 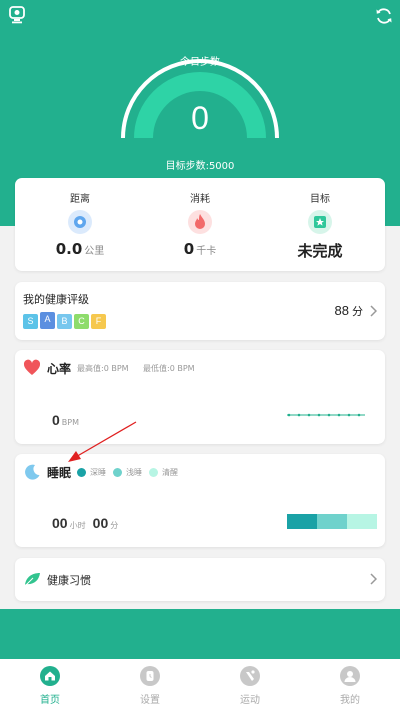 What do you see at coordinates (98, 321) in the screenshot?
I see `grade-f: F` at bounding box center [98, 321].